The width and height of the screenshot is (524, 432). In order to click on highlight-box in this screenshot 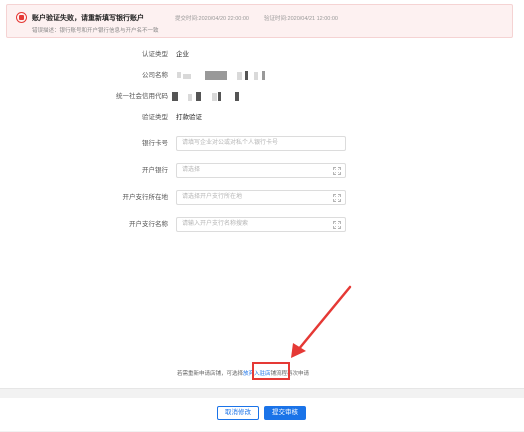, I will do `click(271, 371)`.